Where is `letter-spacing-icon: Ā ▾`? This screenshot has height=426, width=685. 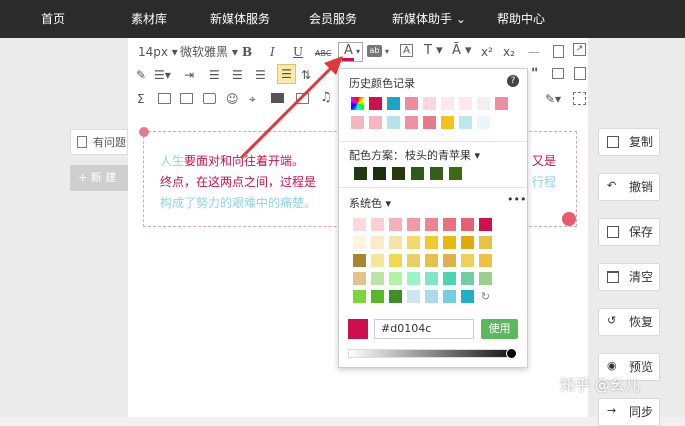 letter-spacing-icon: Ā ▾ is located at coordinates (462, 51).